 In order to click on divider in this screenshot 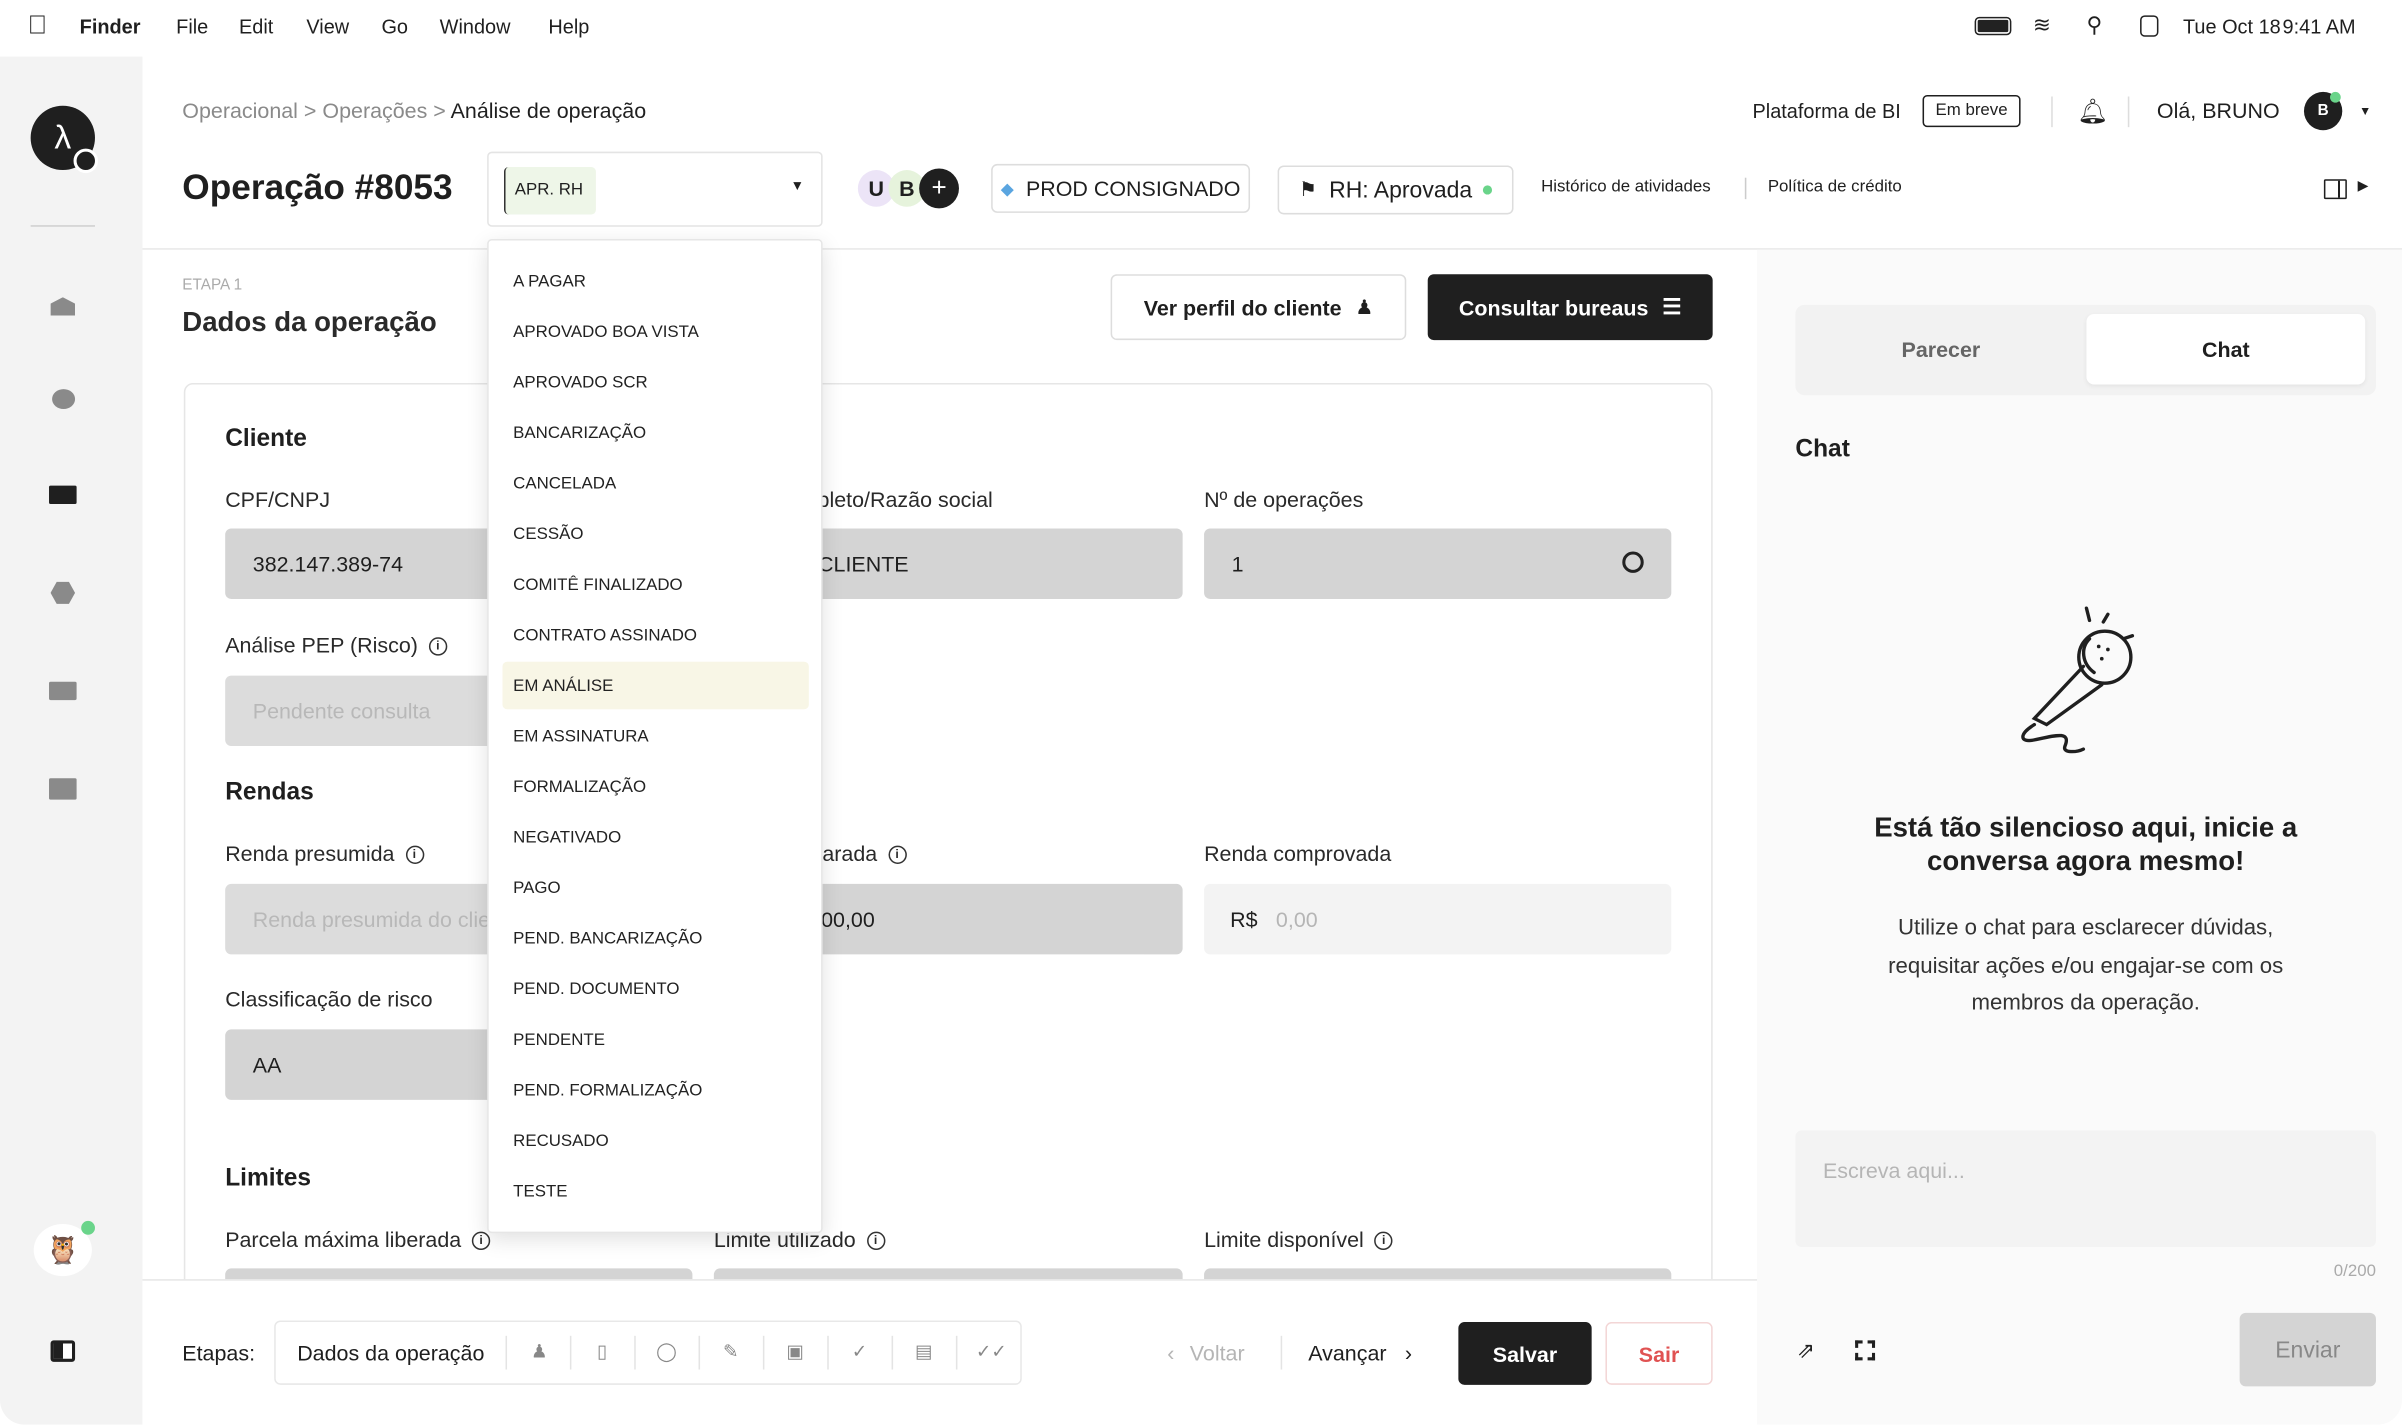, I will do `click(570, 1352)`.